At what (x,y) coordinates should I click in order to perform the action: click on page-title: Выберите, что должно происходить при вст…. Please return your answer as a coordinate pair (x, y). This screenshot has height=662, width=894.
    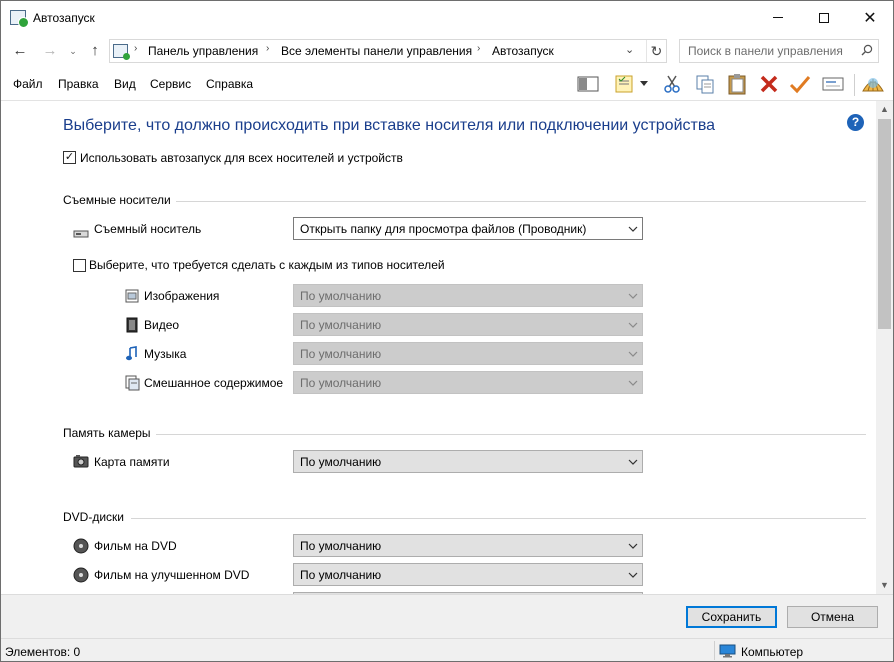
    Looking at the image, I should click on (389, 125).